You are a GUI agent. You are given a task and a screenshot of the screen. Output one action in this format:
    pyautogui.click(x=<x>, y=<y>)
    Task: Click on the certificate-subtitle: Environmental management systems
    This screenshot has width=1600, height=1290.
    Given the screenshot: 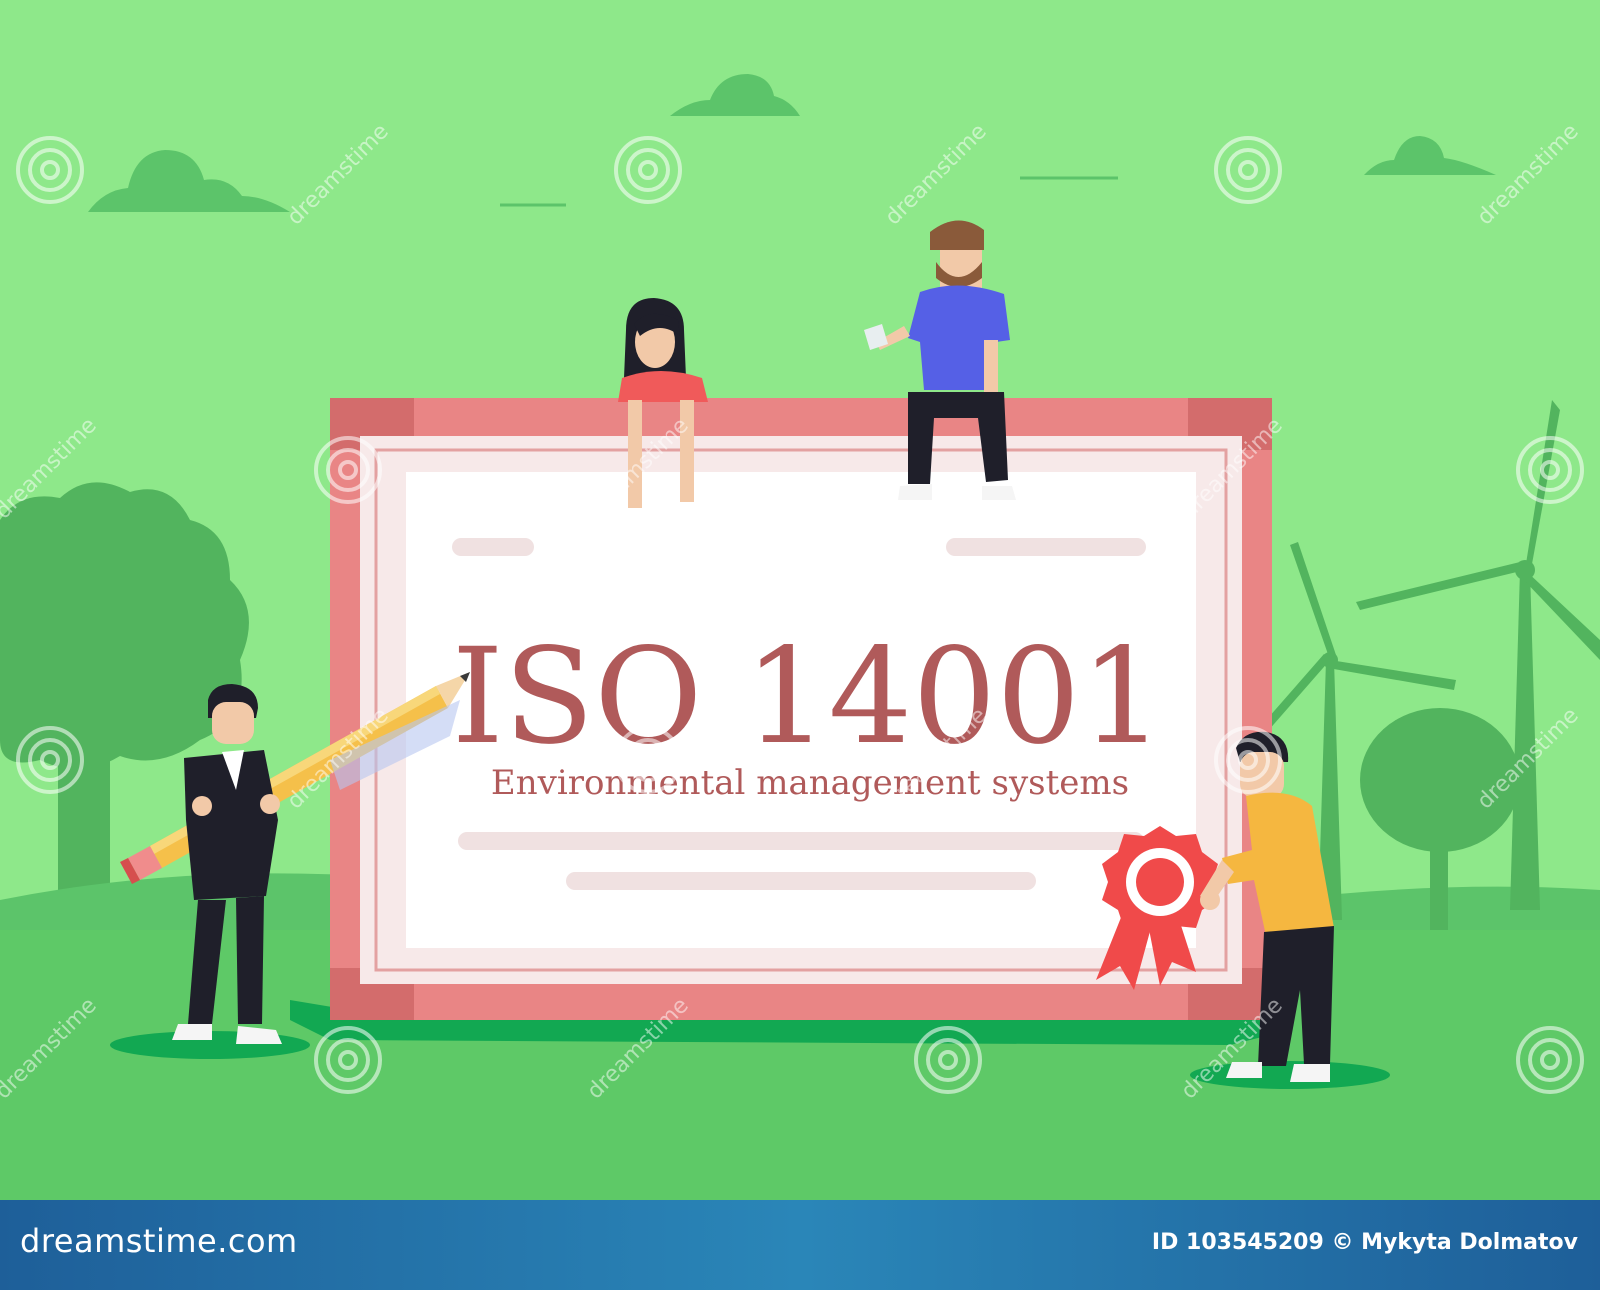 What is the action you would take?
    pyautogui.click(x=810, y=783)
    